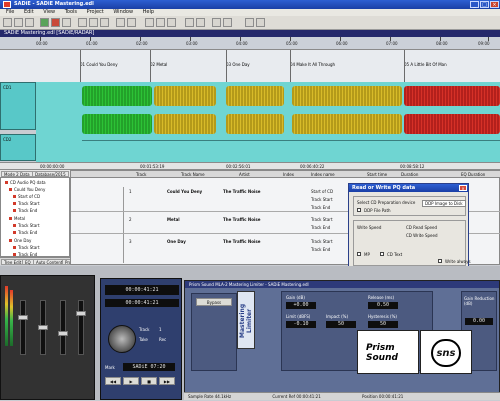 This screenshot has width=500, height=401. What do you see at coordinates (13, 262) in the screenshot?
I see `tab-tree-edit: Tree Edit` at bounding box center [13, 262].